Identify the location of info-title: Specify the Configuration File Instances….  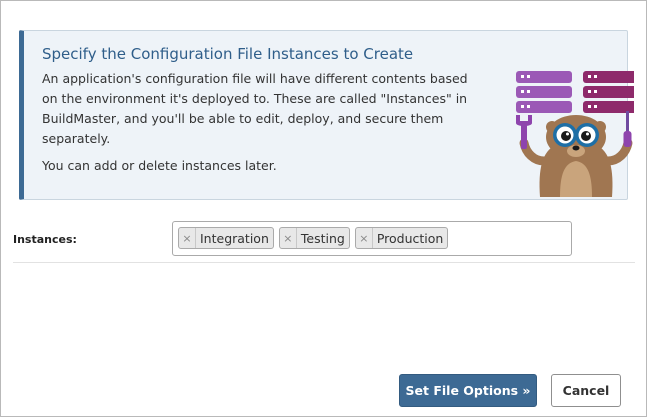
(228, 54).